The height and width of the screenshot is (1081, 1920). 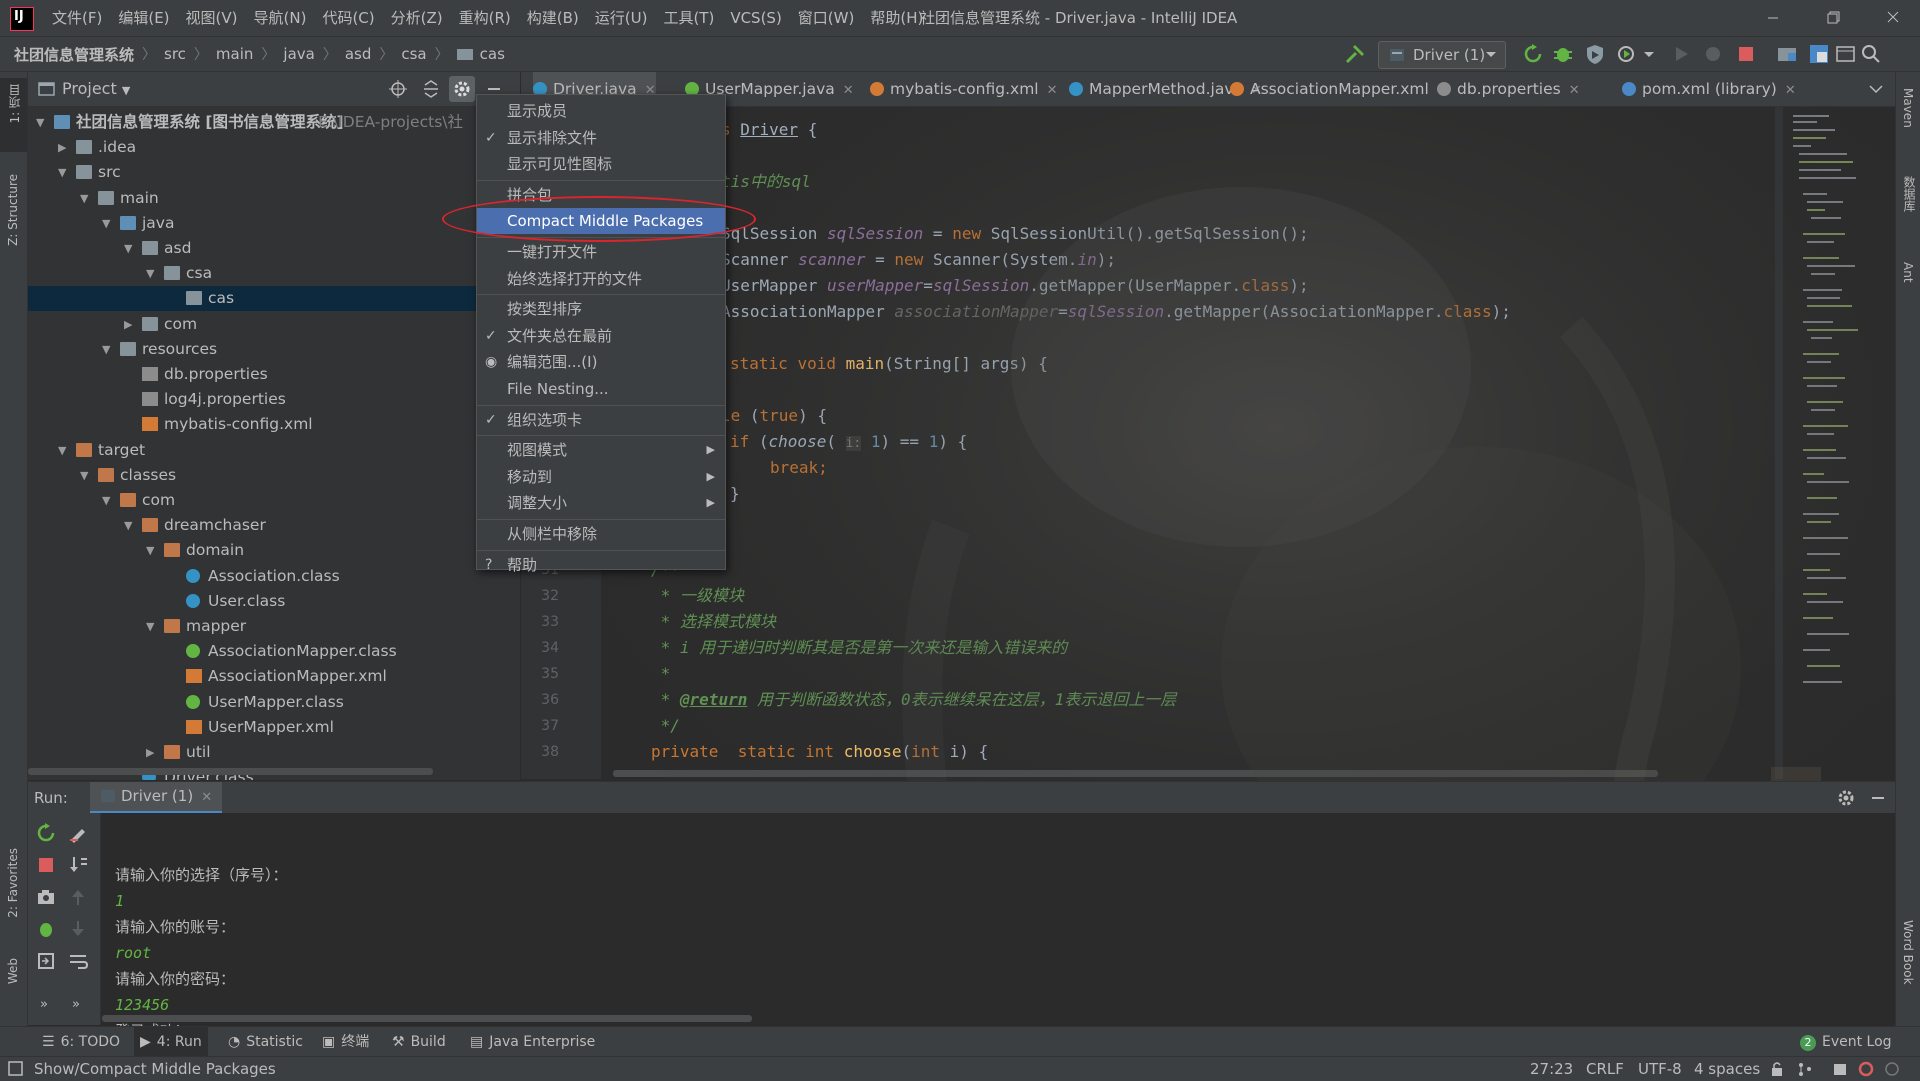 What do you see at coordinates (274, 450) in the screenshot?
I see `tree-node: ▼ target` at bounding box center [274, 450].